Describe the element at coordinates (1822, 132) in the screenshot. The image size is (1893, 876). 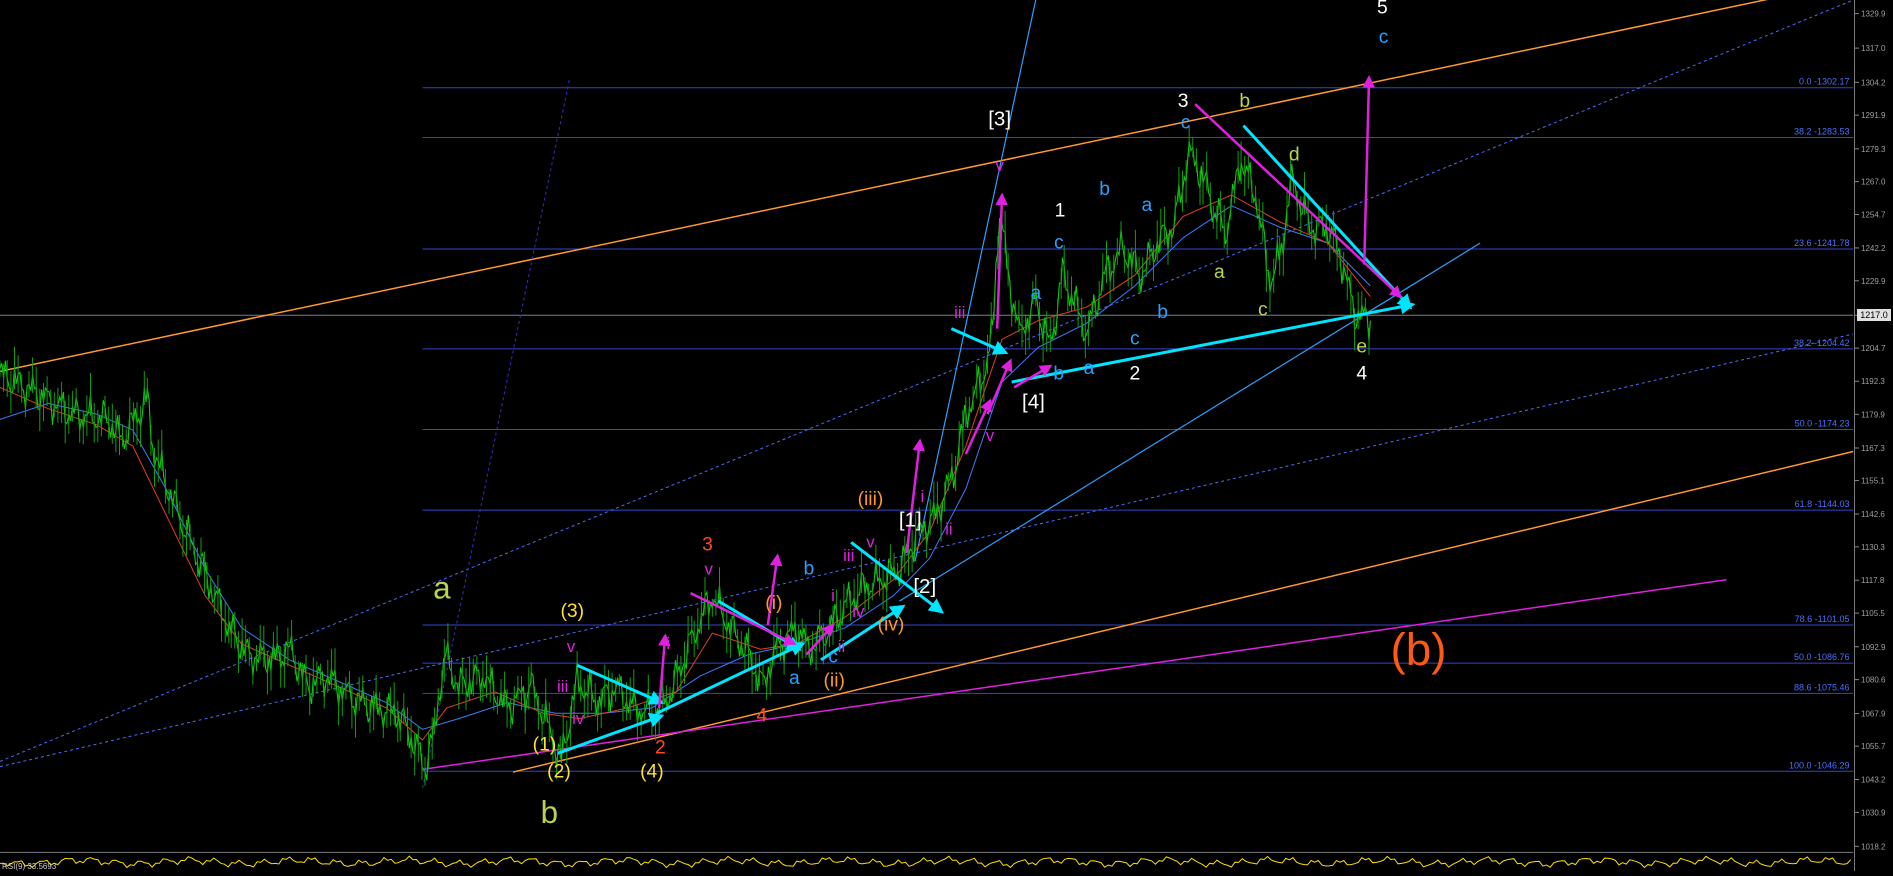
I see `fib-level-label: 38.2 -1283.53` at that location.